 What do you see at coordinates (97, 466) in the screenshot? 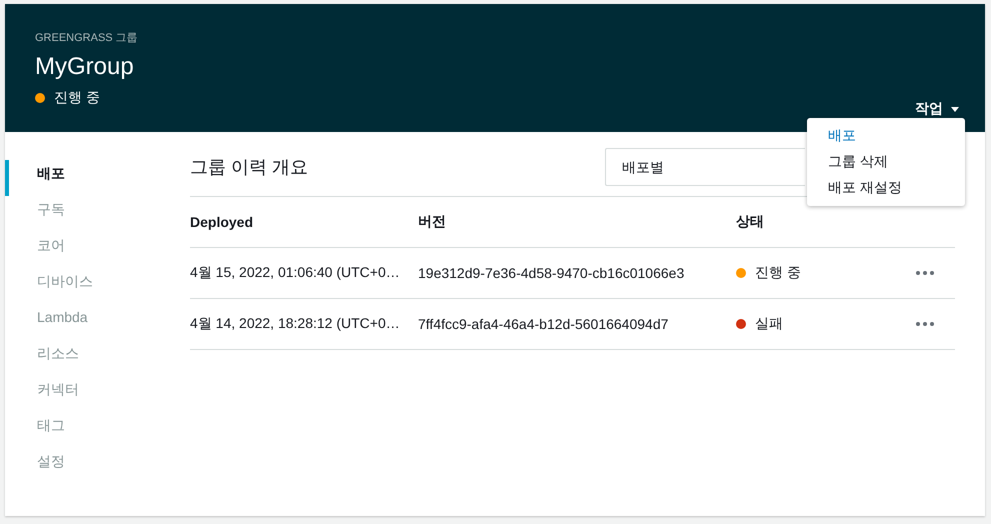
I see `sidebar-item: 설정` at bounding box center [97, 466].